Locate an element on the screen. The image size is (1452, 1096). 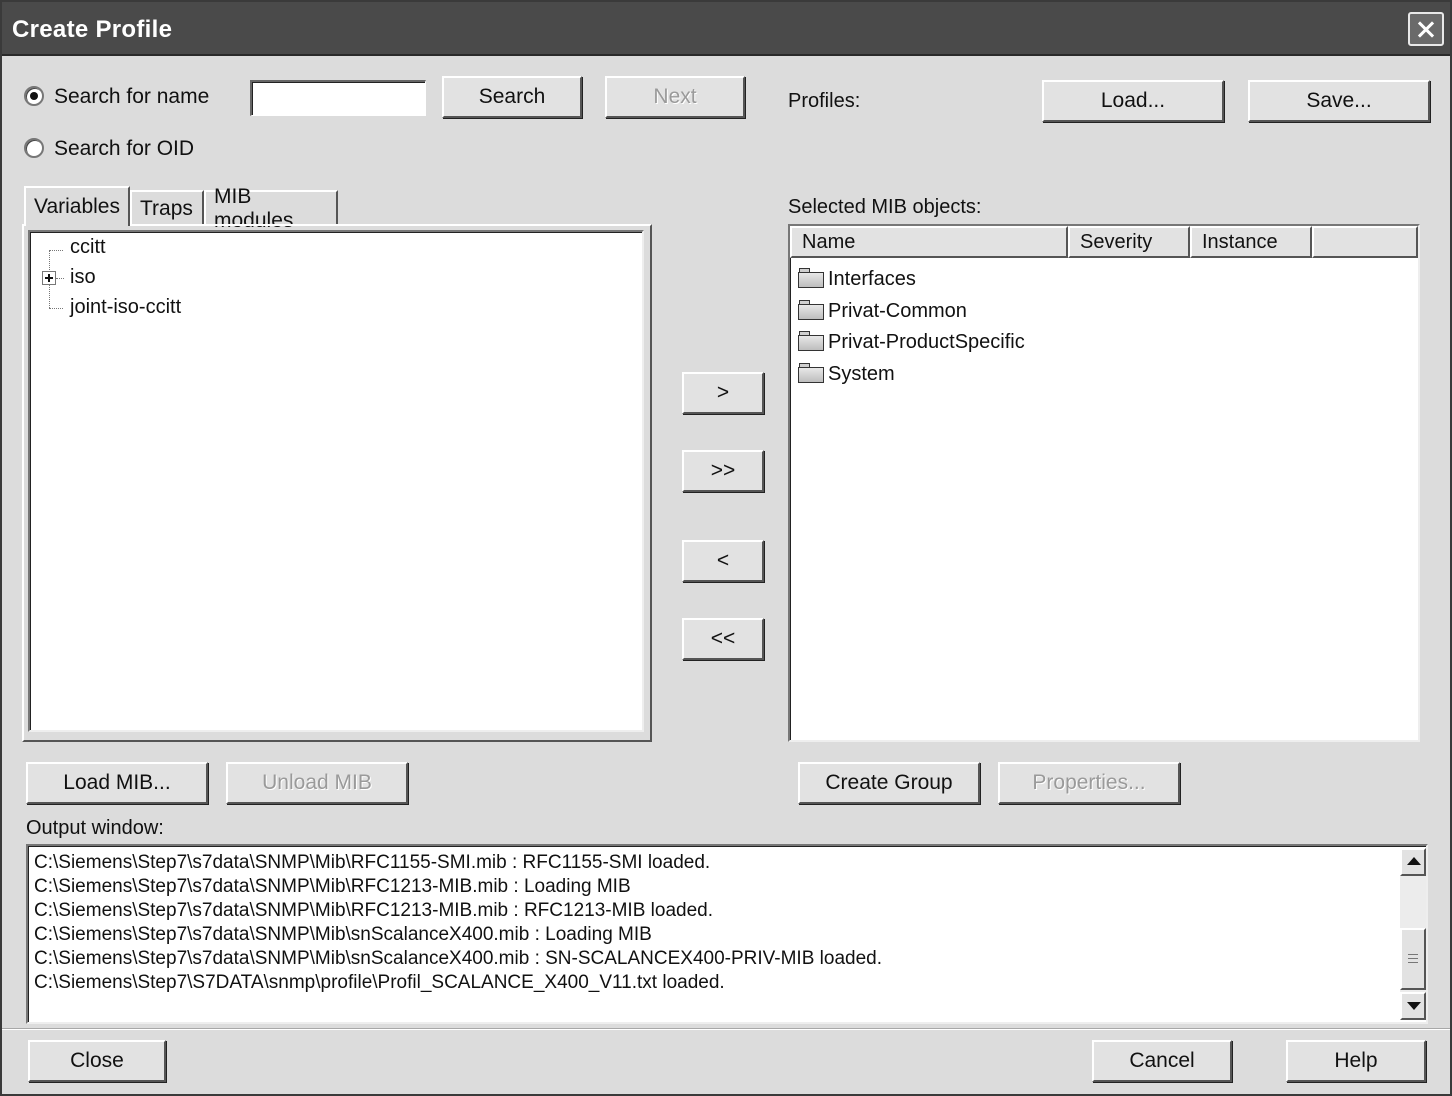
scroll-down-button is located at coordinates (1413, 1006).